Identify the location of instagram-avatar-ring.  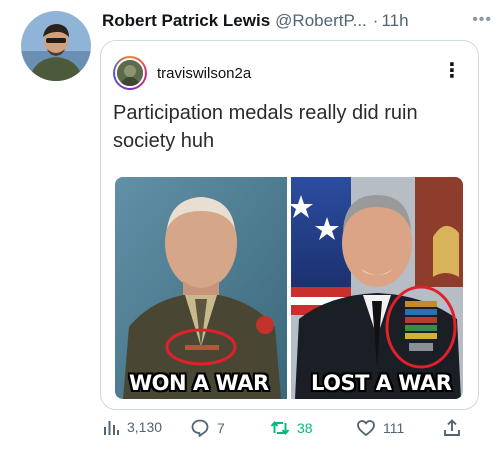
(130, 73).